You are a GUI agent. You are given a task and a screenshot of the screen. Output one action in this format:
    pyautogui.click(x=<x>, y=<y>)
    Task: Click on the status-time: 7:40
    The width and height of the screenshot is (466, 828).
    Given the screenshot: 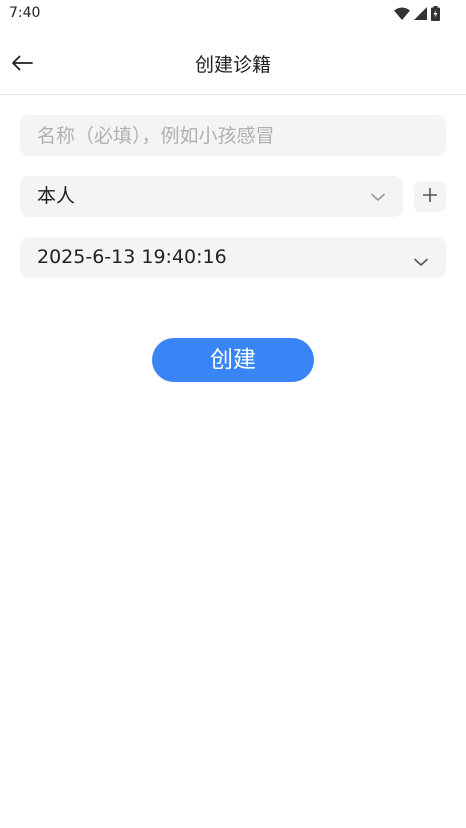 What is the action you would take?
    pyautogui.click(x=25, y=13)
    